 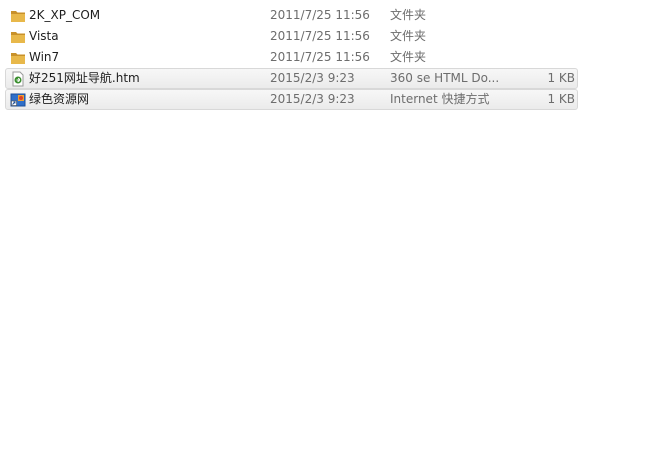 I want to click on file-row-vista: Vista 2011/7/25 11:56 文件夹, so click(x=291, y=36).